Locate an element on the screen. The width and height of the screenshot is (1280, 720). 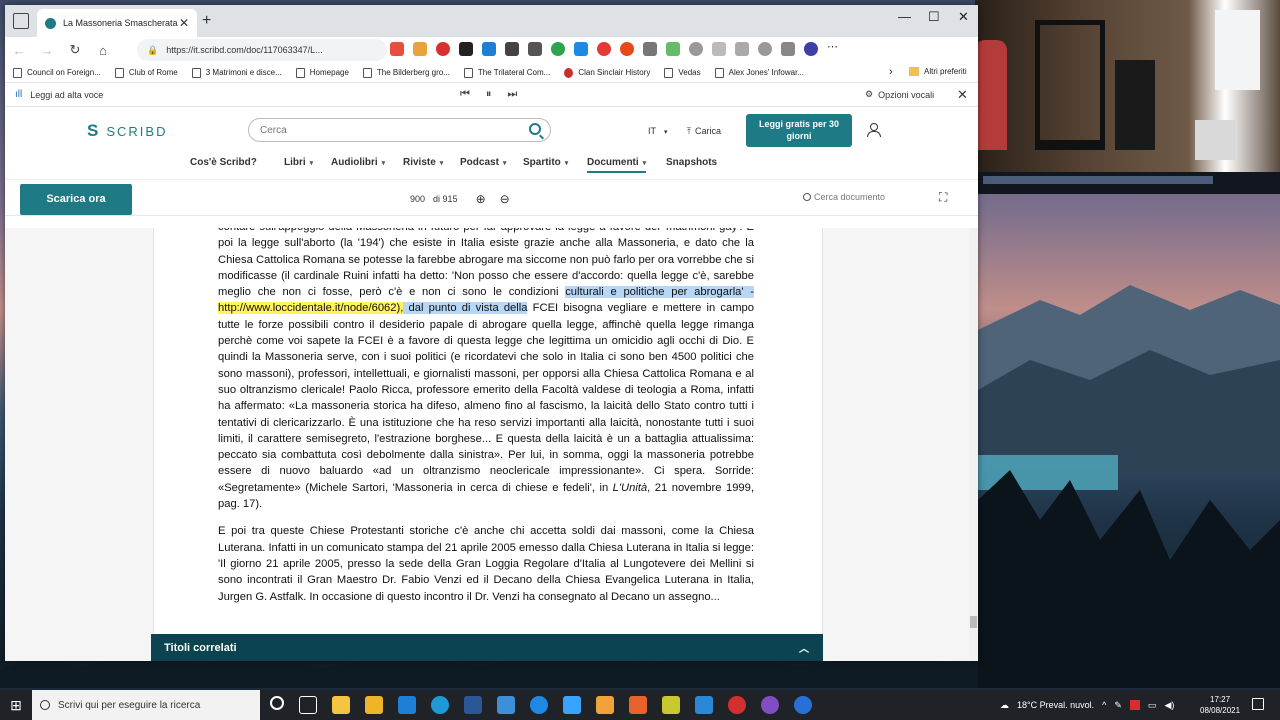
other-bookmarks: Altri preferiti is located at coordinates (938, 71).